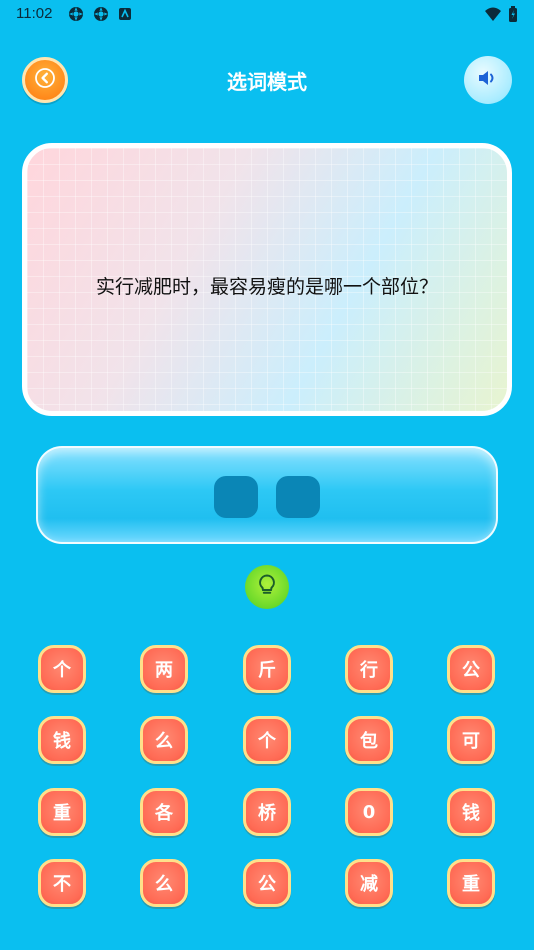  I want to click on question-text: 实行减肥时，最容易瘦的是哪一个部位？, so click(266, 287).